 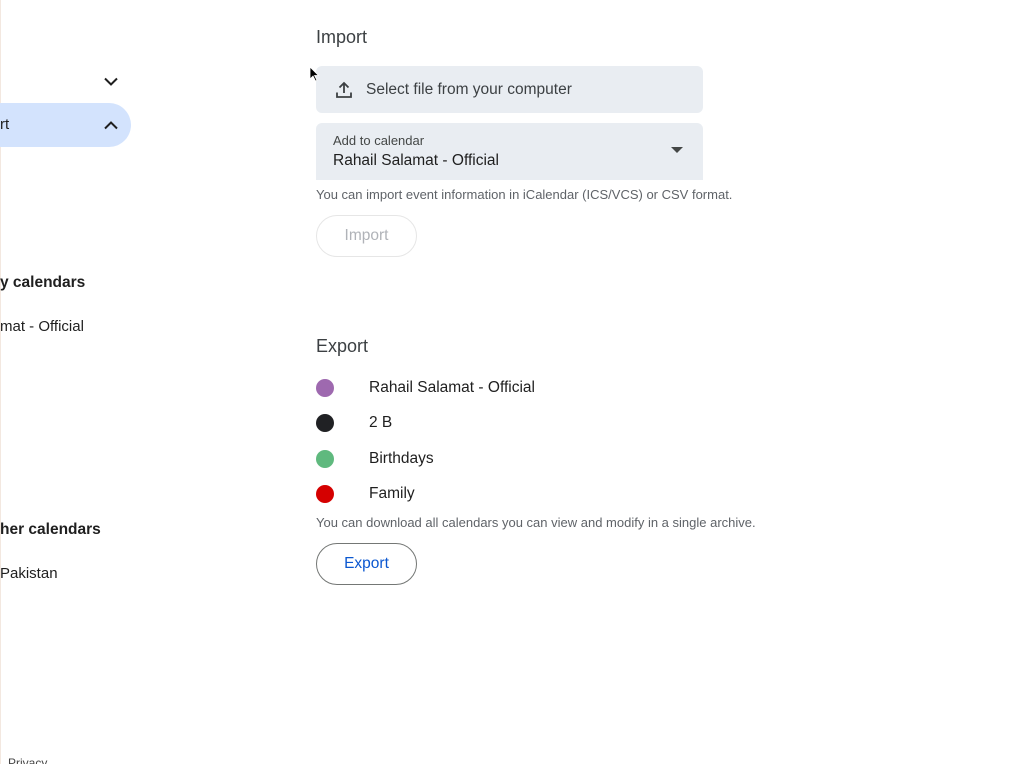 I want to click on export-calendar-row: Family, so click(x=365, y=494).